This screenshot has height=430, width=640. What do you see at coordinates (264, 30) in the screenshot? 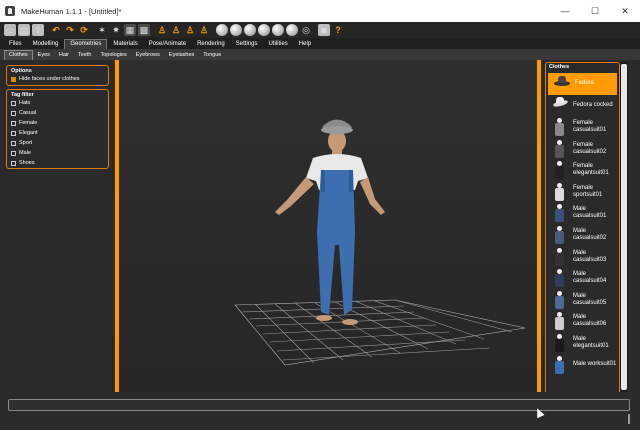
I see `sphere-4-icon` at bounding box center [264, 30].